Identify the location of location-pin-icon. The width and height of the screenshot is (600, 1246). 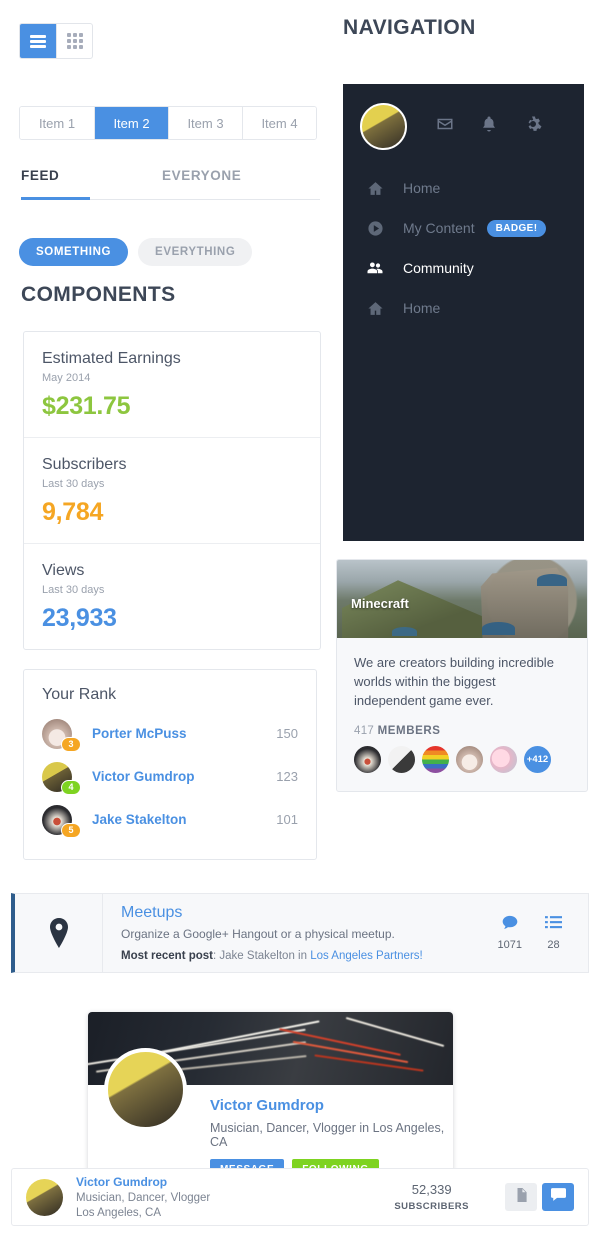
(58, 933).